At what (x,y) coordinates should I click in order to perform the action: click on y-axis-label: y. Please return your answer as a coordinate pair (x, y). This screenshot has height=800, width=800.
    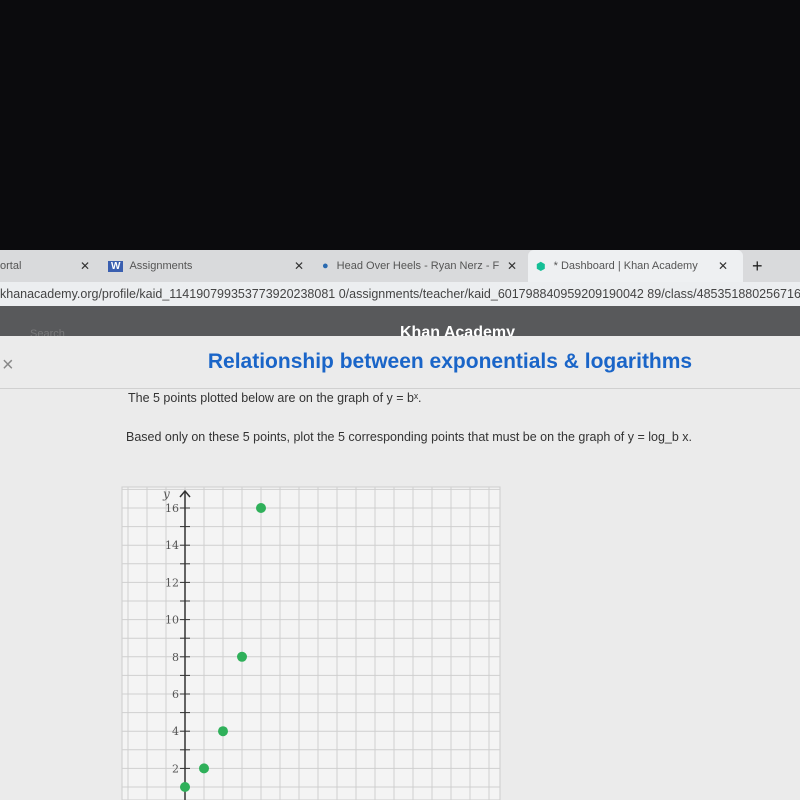
    Looking at the image, I should click on (166, 494).